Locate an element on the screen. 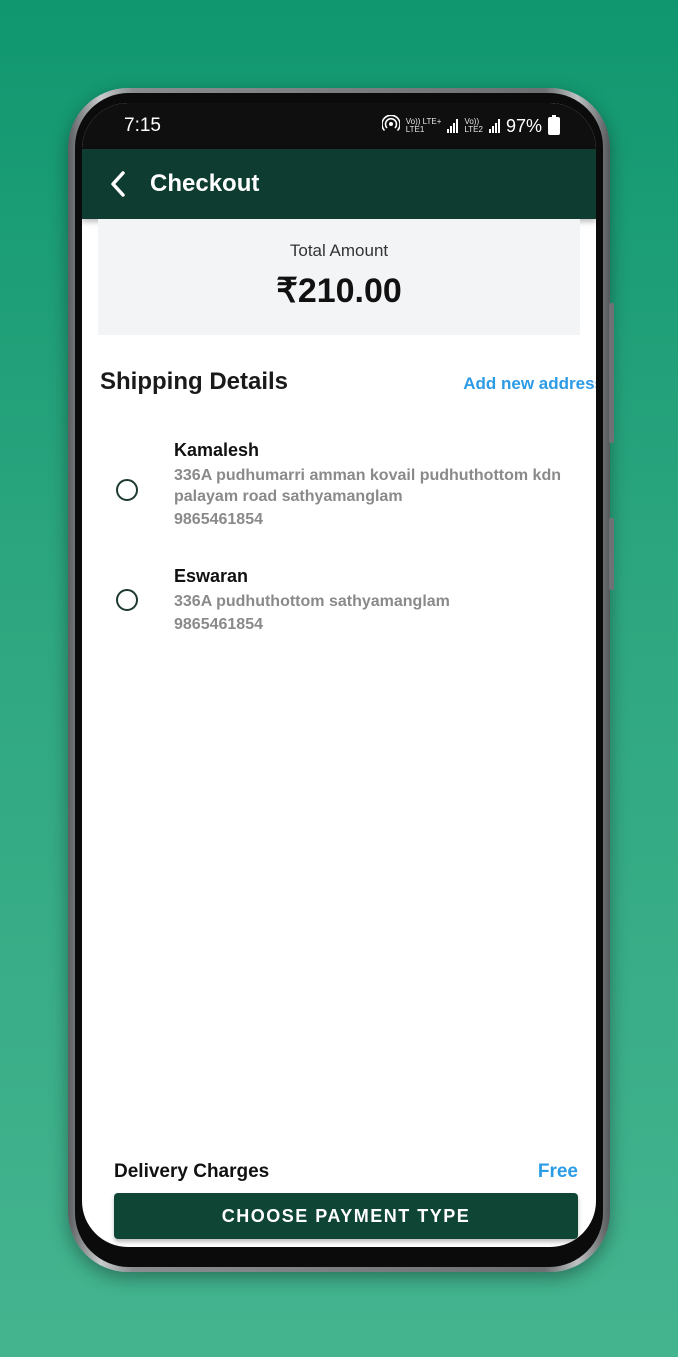  app-bar: Checkout is located at coordinates (339, 184).